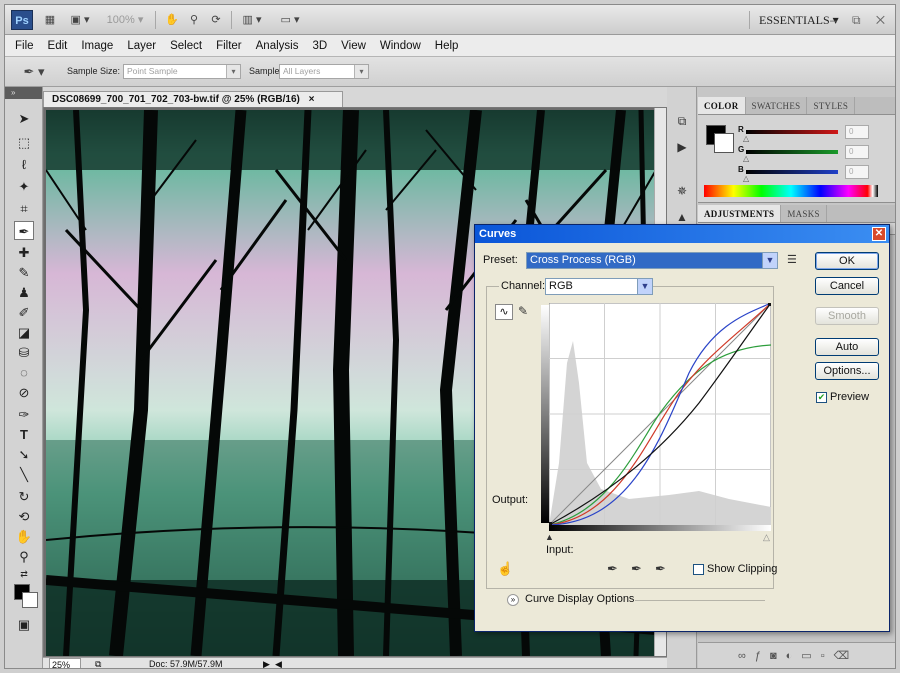  What do you see at coordinates (857, 172) in the screenshot?
I see `blue-value-field: 0` at bounding box center [857, 172].